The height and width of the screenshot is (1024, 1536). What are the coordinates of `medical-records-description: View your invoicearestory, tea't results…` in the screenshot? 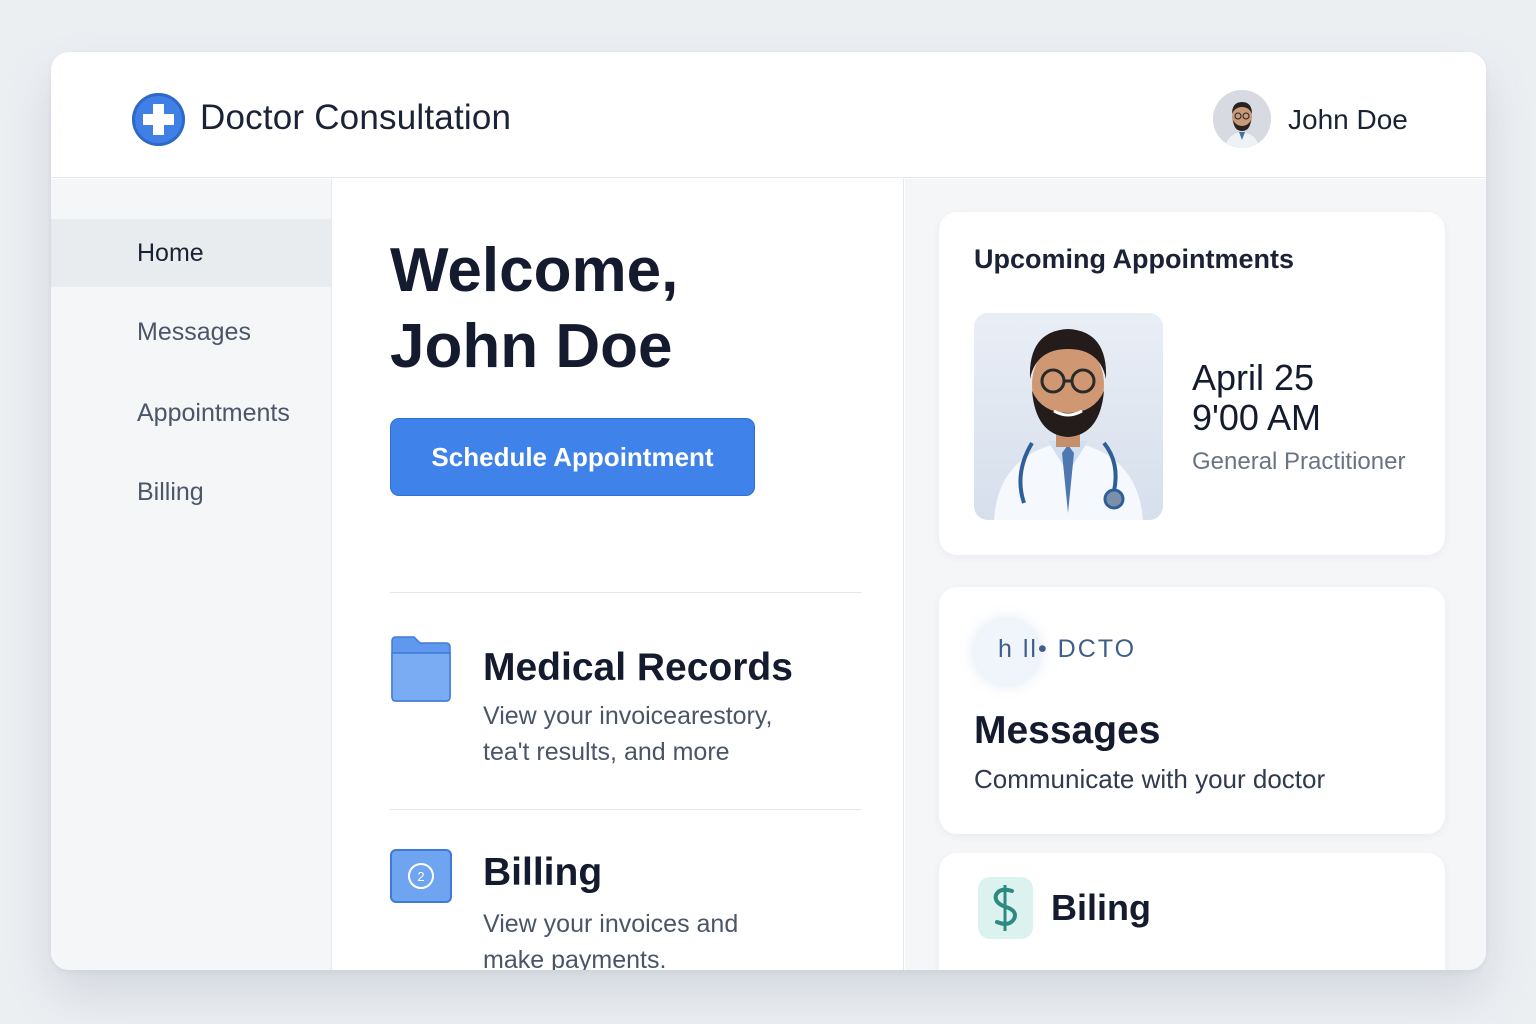 It's located at (673, 734).